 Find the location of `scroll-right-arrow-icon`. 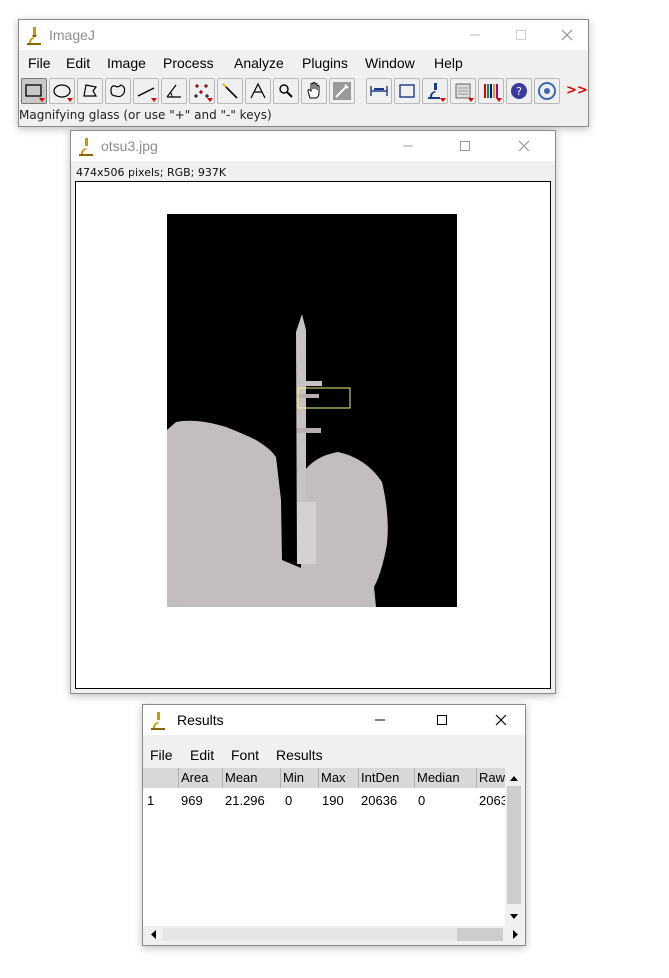

scroll-right-arrow-icon is located at coordinates (515, 934).